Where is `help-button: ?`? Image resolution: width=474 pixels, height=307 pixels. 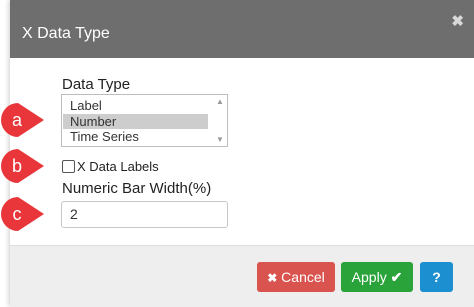
help-button: ? is located at coordinates (436, 277).